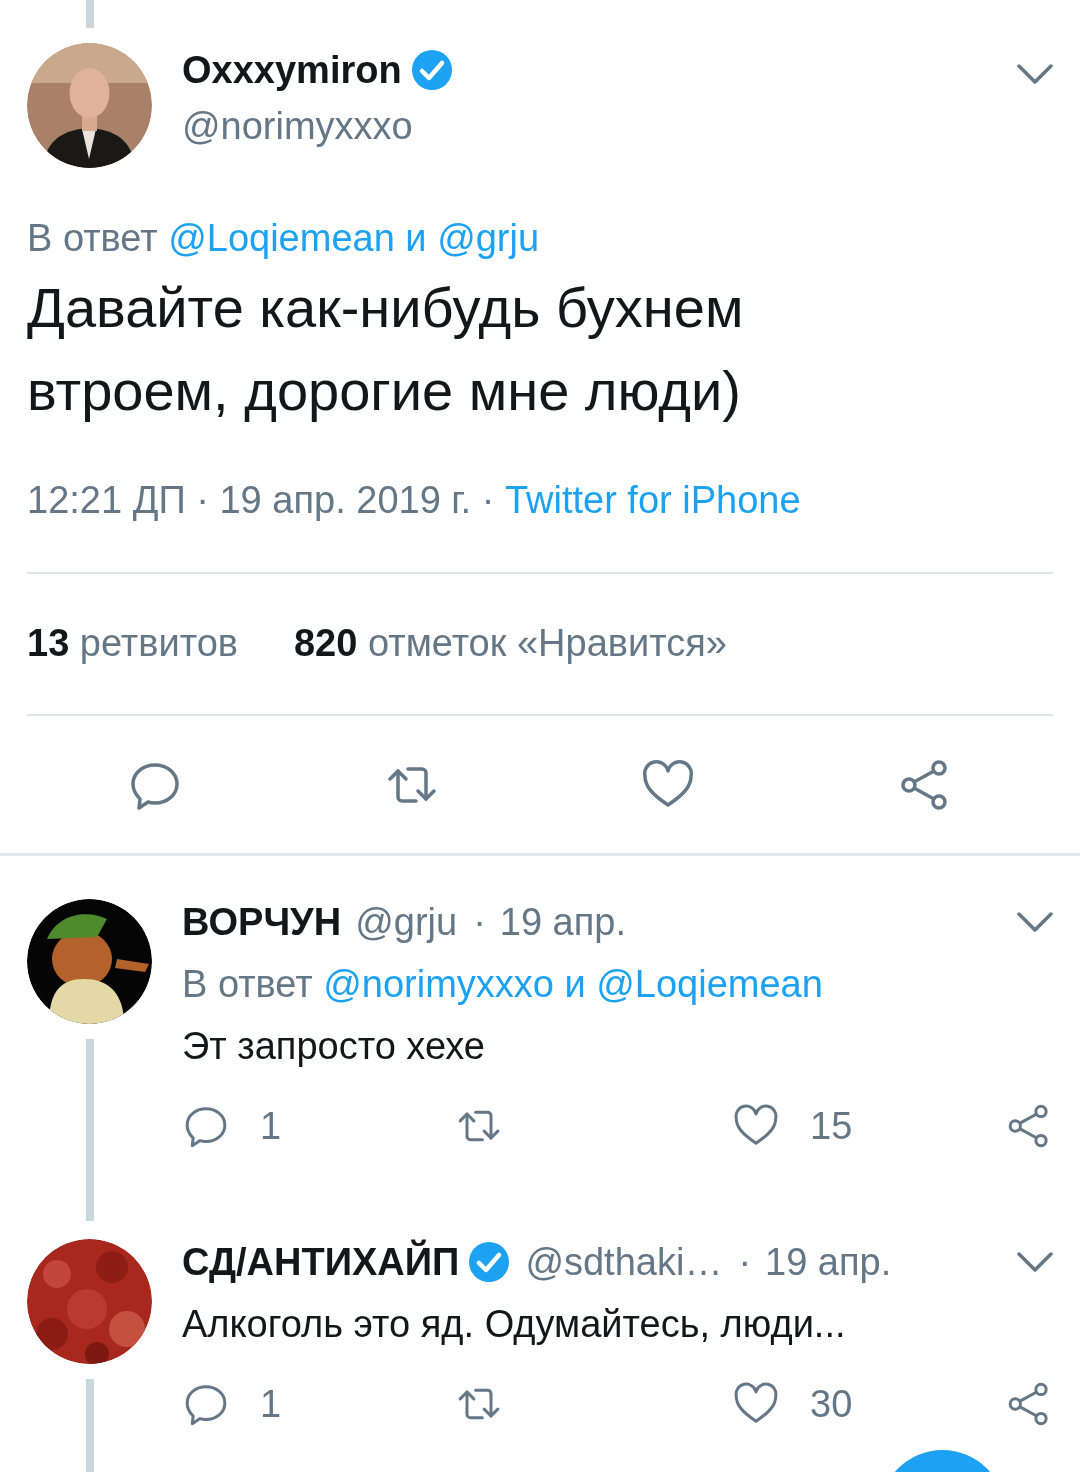  I want to click on user-name: СД/АНТИХАЙП, so click(321, 1261).